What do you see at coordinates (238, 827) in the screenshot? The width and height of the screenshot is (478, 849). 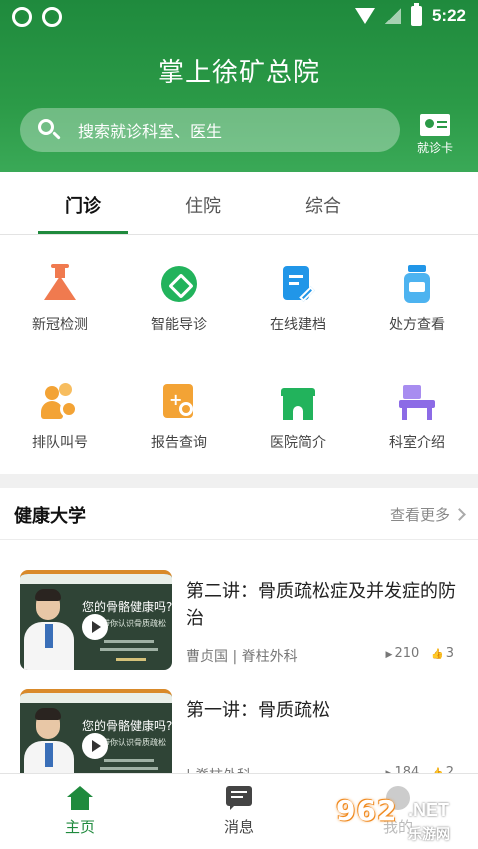 I see `nav-label: 消息` at bounding box center [238, 827].